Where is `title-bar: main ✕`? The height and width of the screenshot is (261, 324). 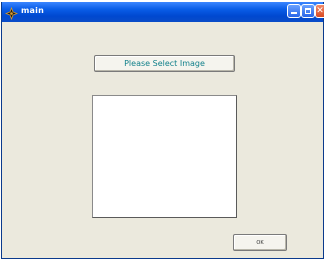
title-bar: main ✕ is located at coordinates (163, 12).